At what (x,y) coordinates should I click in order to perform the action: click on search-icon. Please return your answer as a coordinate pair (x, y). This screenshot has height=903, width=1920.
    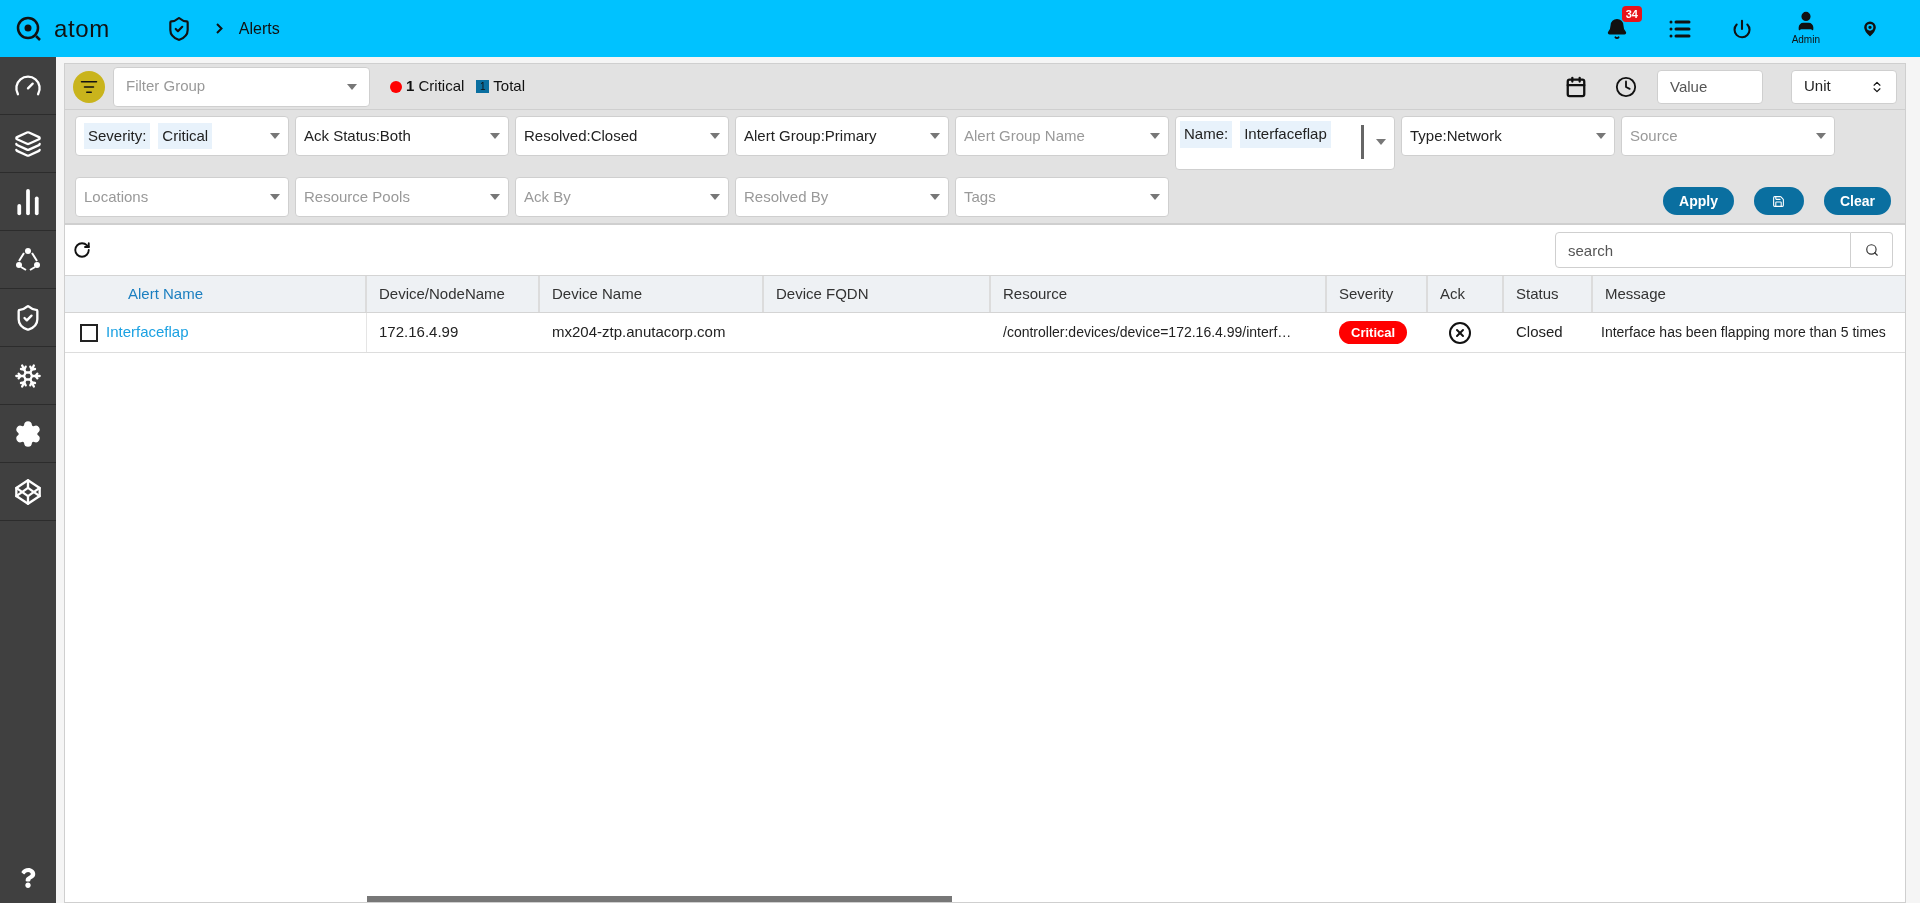
    Looking at the image, I should click on (1871, 250).